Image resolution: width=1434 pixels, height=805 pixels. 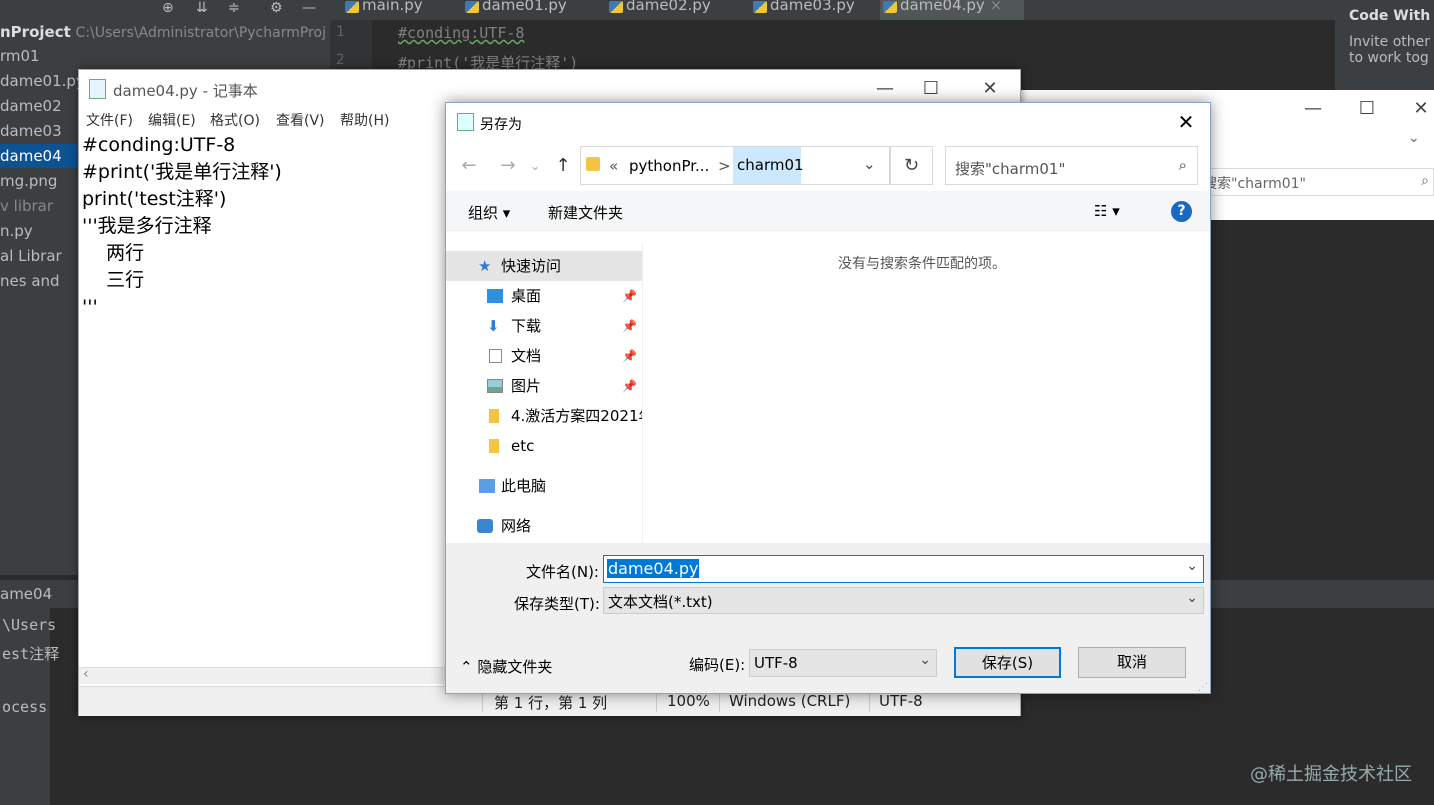 I want to click on menu-file: 文件(F), so click(x=109, y=120).